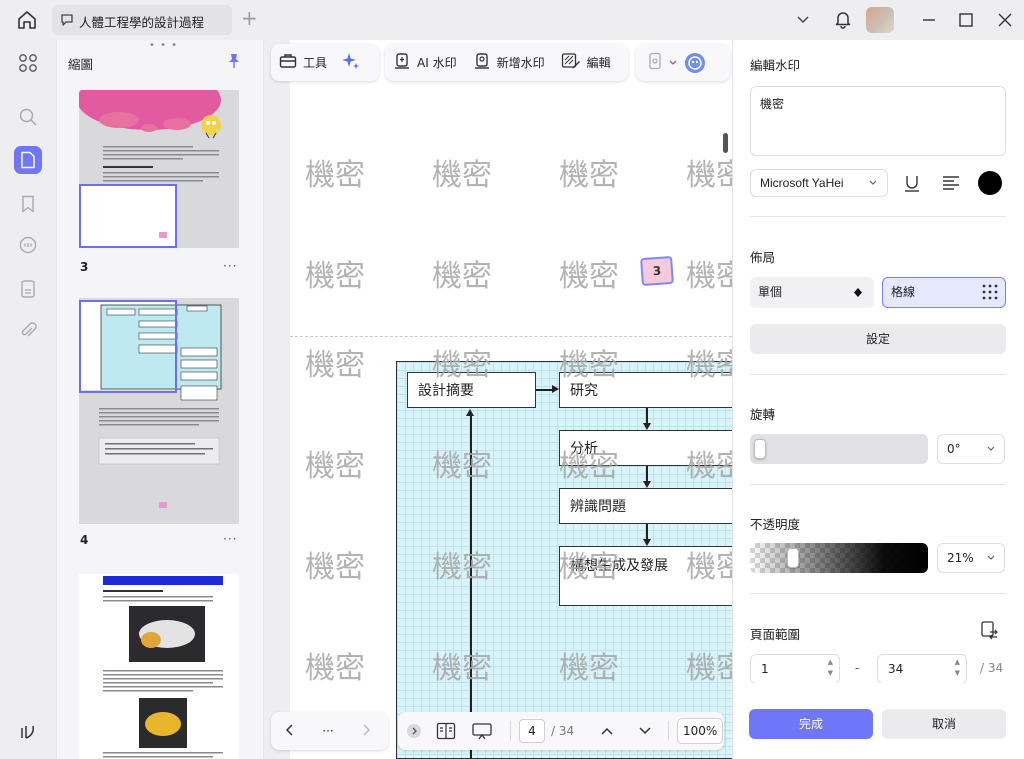 This screenshot has height=759, width=1024. What do you see at coordinates (763, 257) in the screenshot?
I see `layout-heading: 佈局` at bounding box center [763, 257].